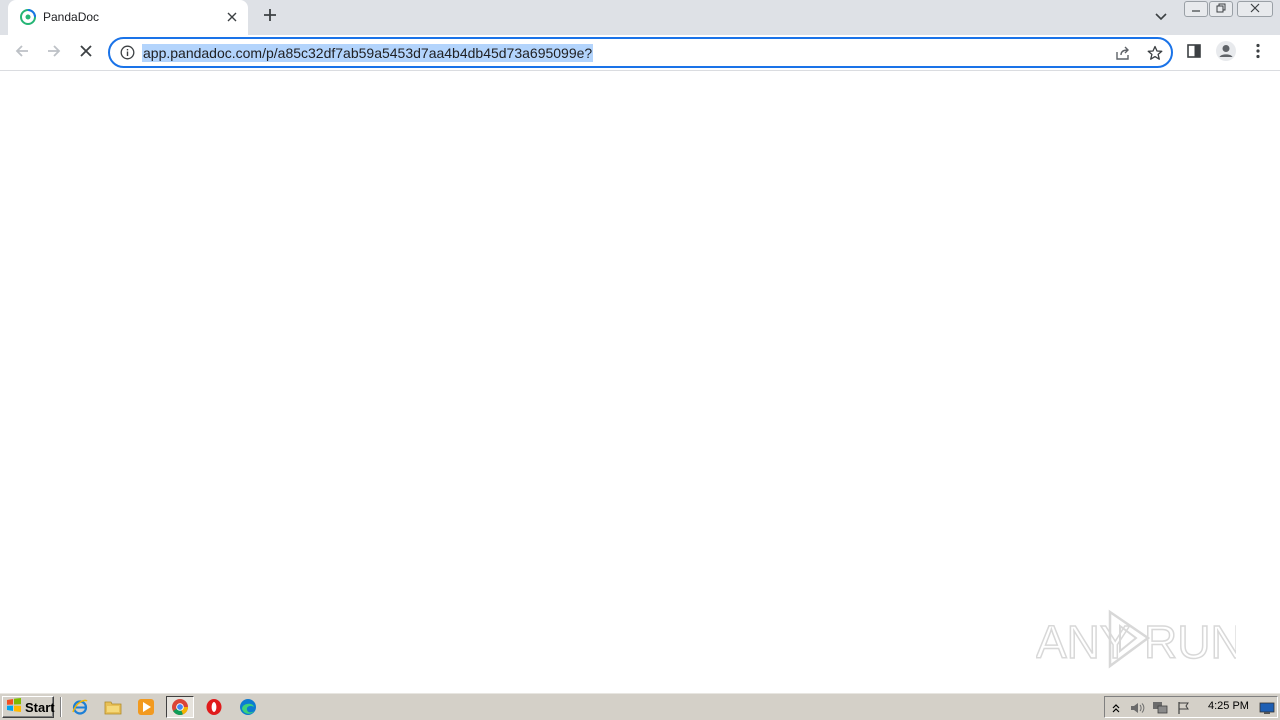 The image size is (1280, 720). What do you see at coordinates (180, 707) in the screenshot?
I see `chrome-icon` at bounding box center [180, 707].